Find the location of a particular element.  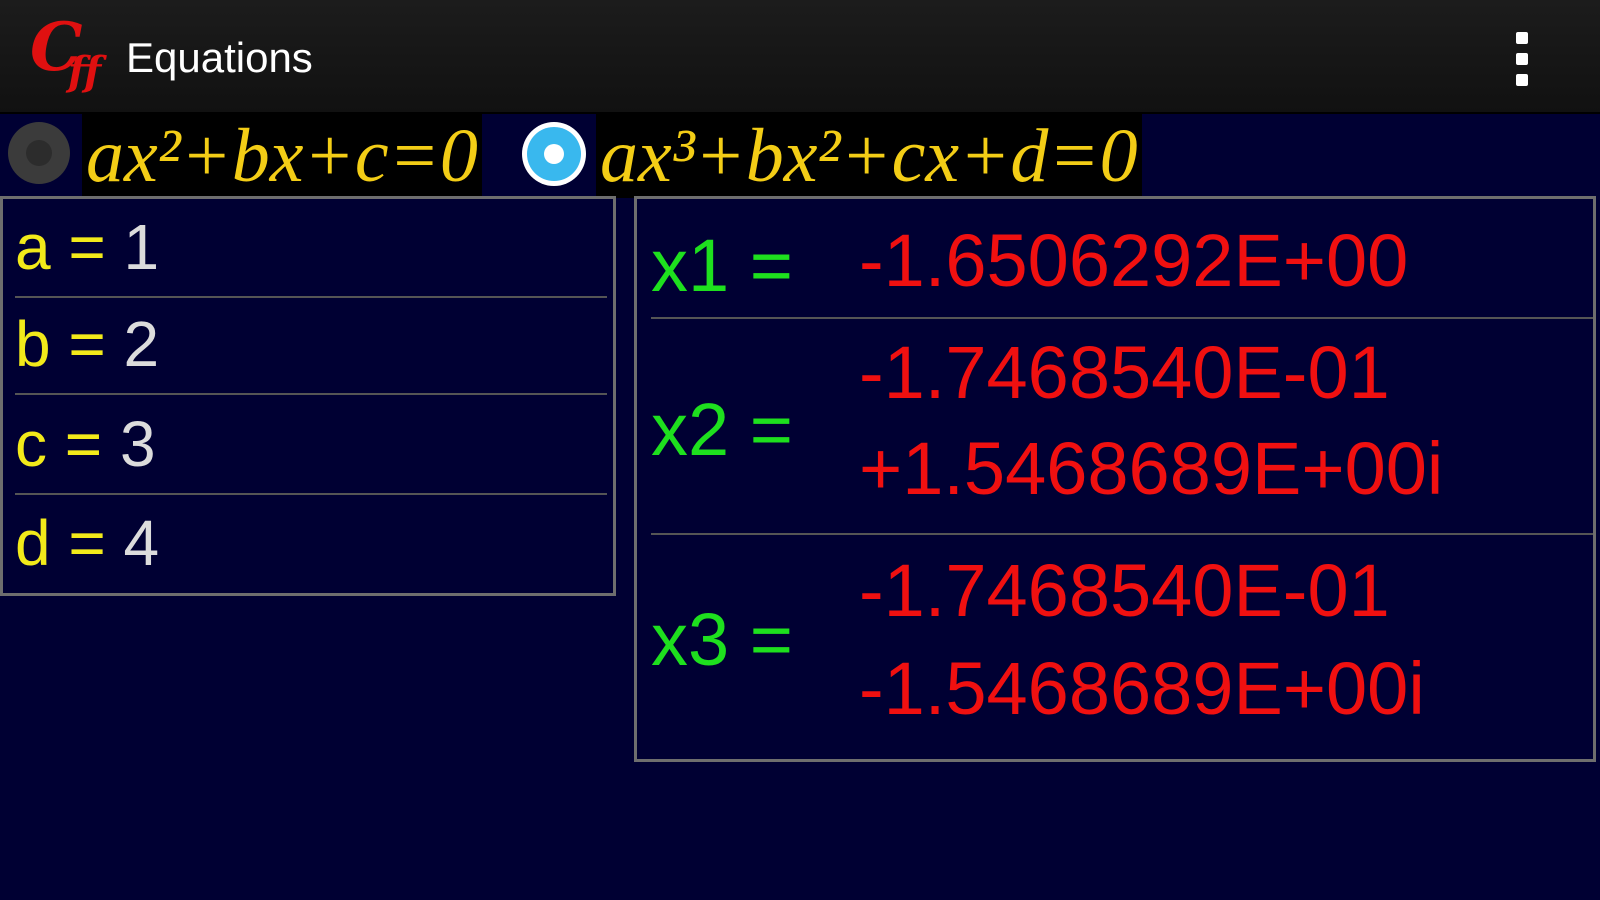

coef-name: b is located at coordinates (33, 344).